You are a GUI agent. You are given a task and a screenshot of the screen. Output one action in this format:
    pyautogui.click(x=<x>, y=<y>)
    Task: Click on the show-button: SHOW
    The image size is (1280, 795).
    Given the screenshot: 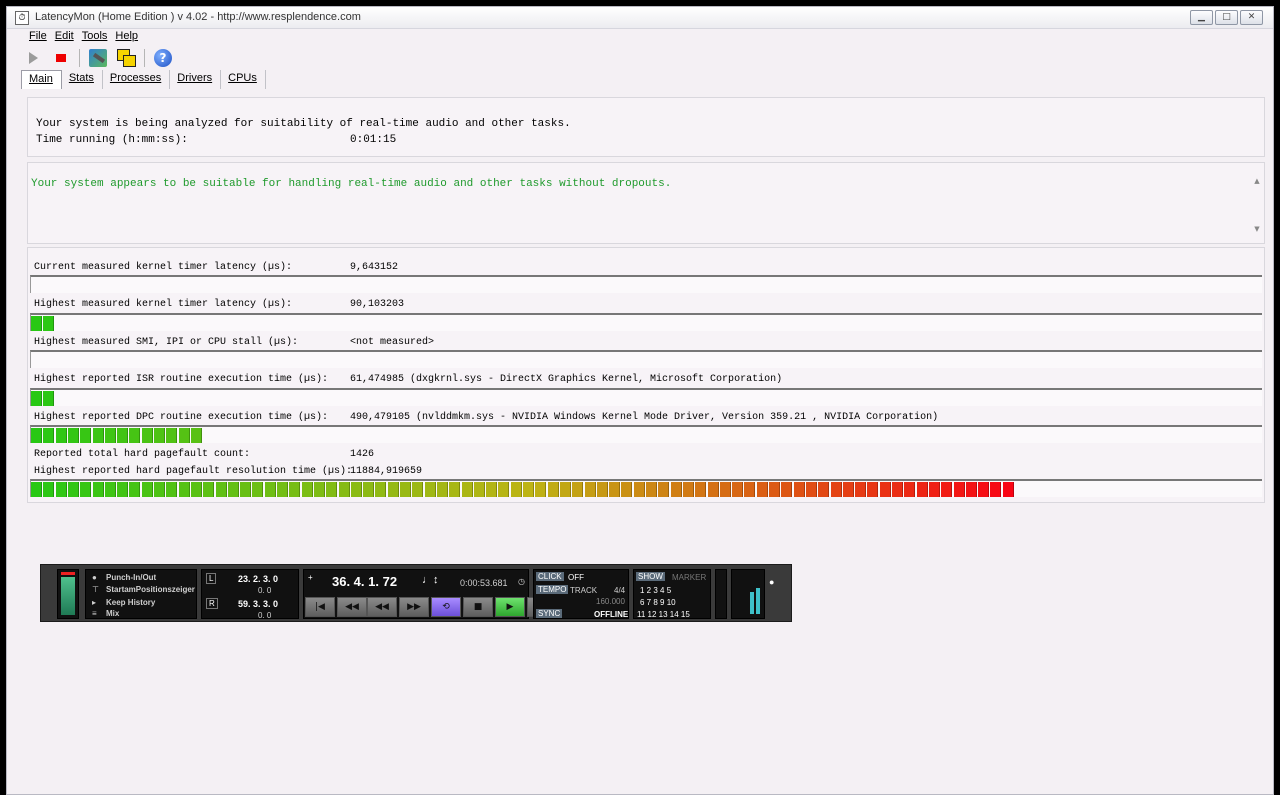 What is the action you would take?
    pyautogui.click(x=650, y=576)
    